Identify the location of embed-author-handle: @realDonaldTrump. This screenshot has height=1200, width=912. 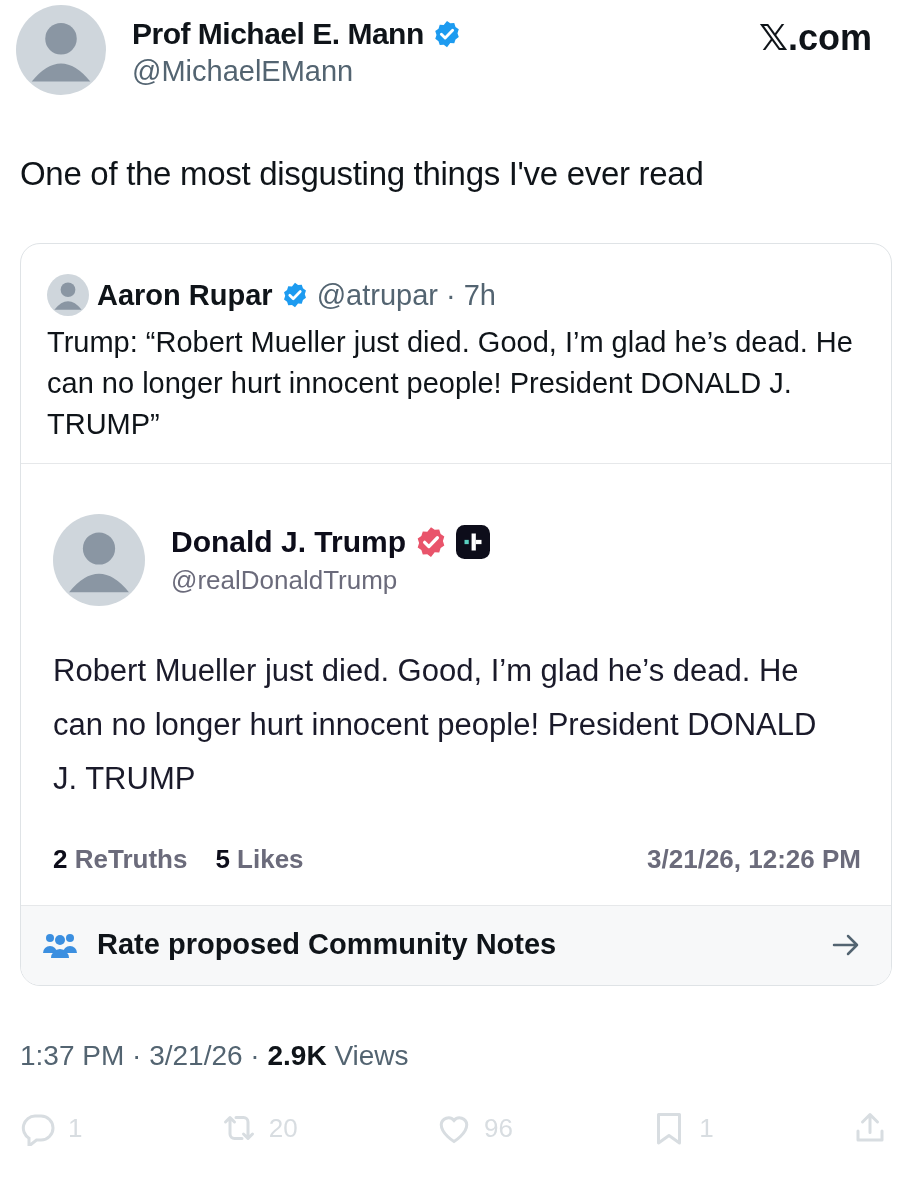
(285, 580).